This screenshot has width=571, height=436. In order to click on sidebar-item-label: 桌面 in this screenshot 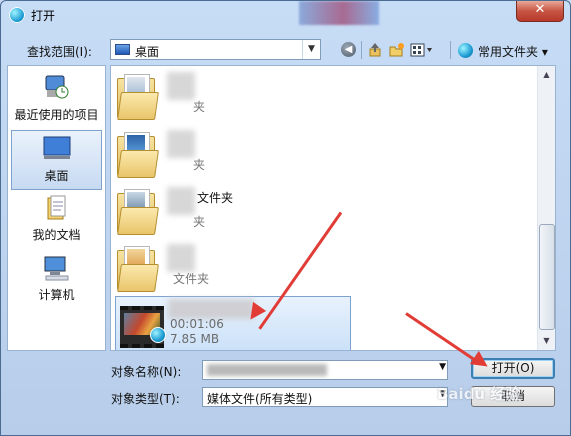, I will do `click(56, 176)`.